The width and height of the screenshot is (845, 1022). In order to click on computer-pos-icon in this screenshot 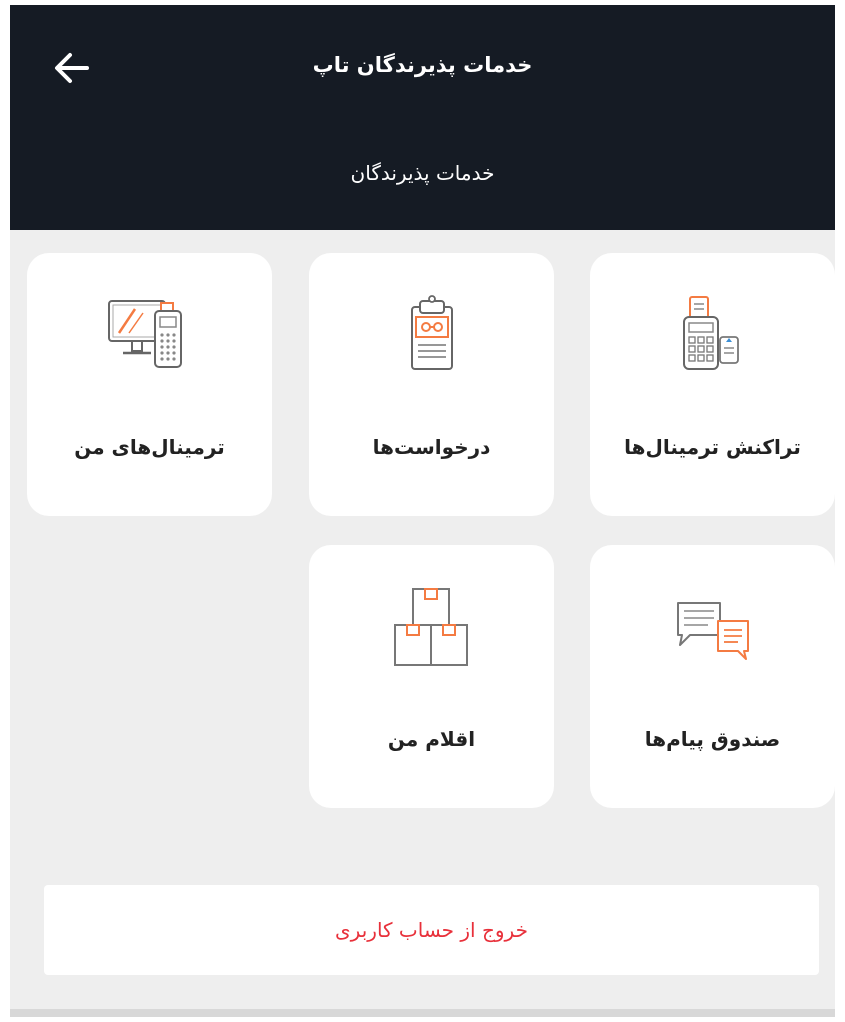, I will do `click(144, 334)`.